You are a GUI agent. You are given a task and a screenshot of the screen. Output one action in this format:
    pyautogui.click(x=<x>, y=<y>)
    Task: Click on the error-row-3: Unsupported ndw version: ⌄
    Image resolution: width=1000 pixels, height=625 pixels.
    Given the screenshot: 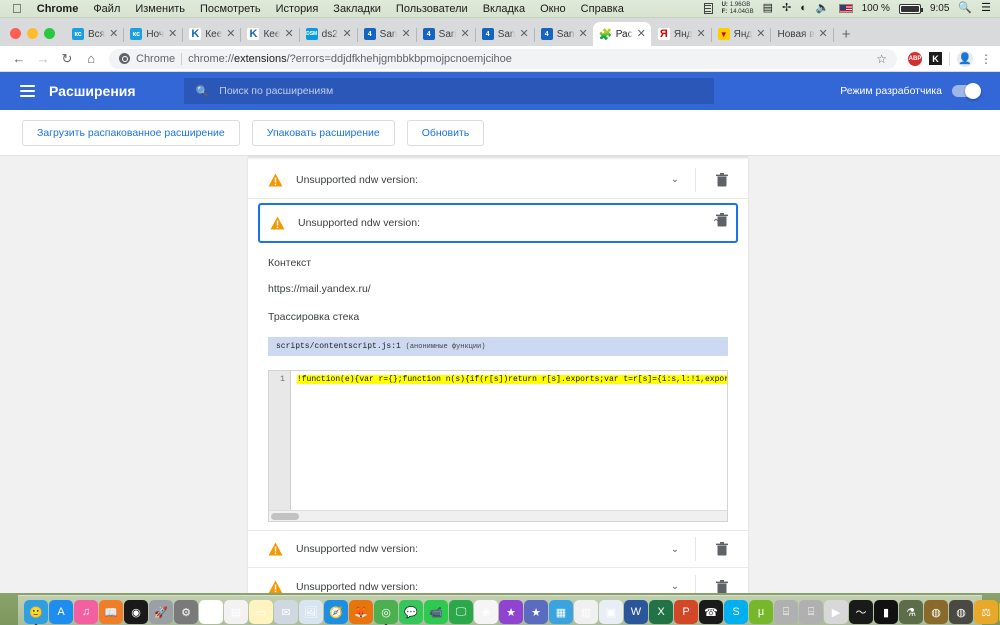 What is the action you would take?
    pyautogui.click(x=498, y=580)
    